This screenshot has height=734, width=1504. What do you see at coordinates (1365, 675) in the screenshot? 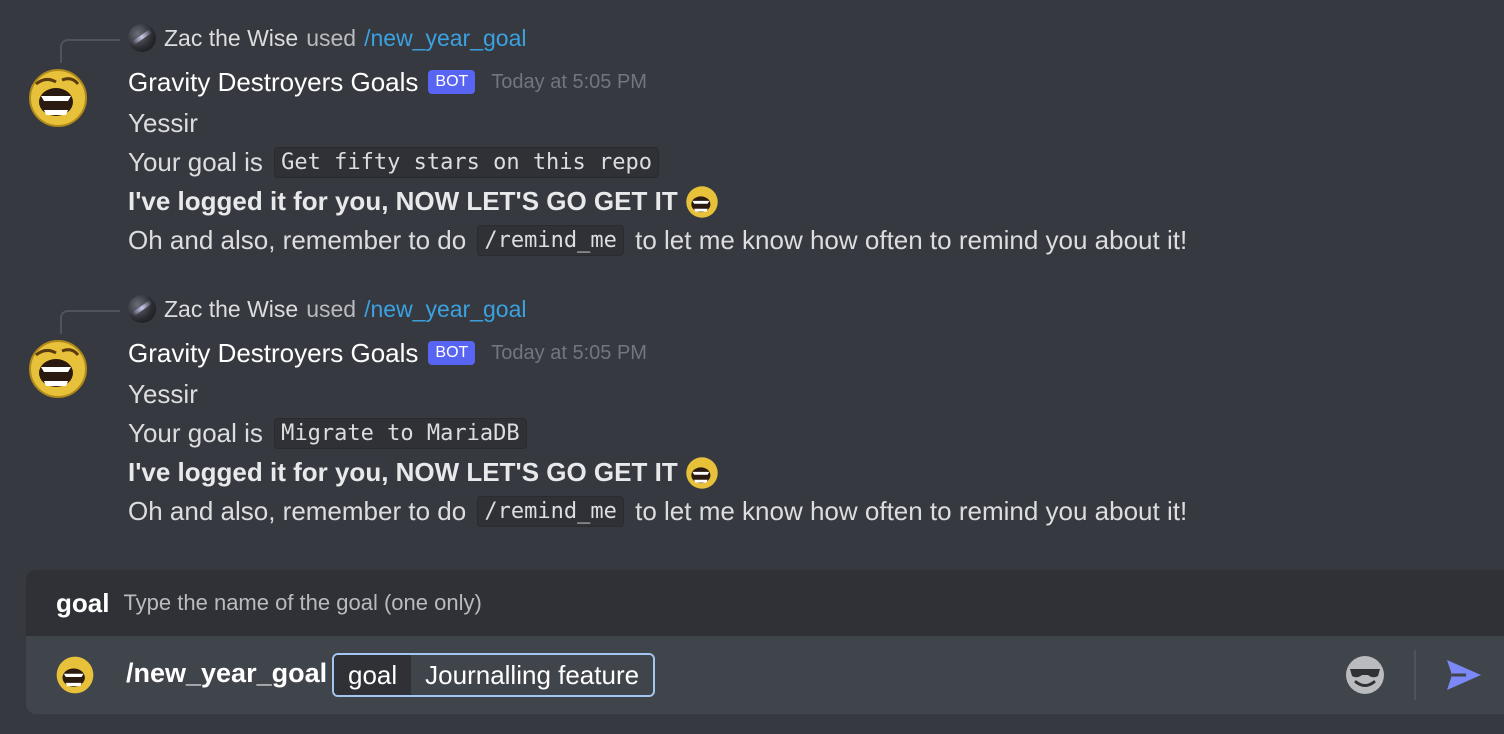
I see `sunglasses-face-icon` at bounding box center [1365, 675].